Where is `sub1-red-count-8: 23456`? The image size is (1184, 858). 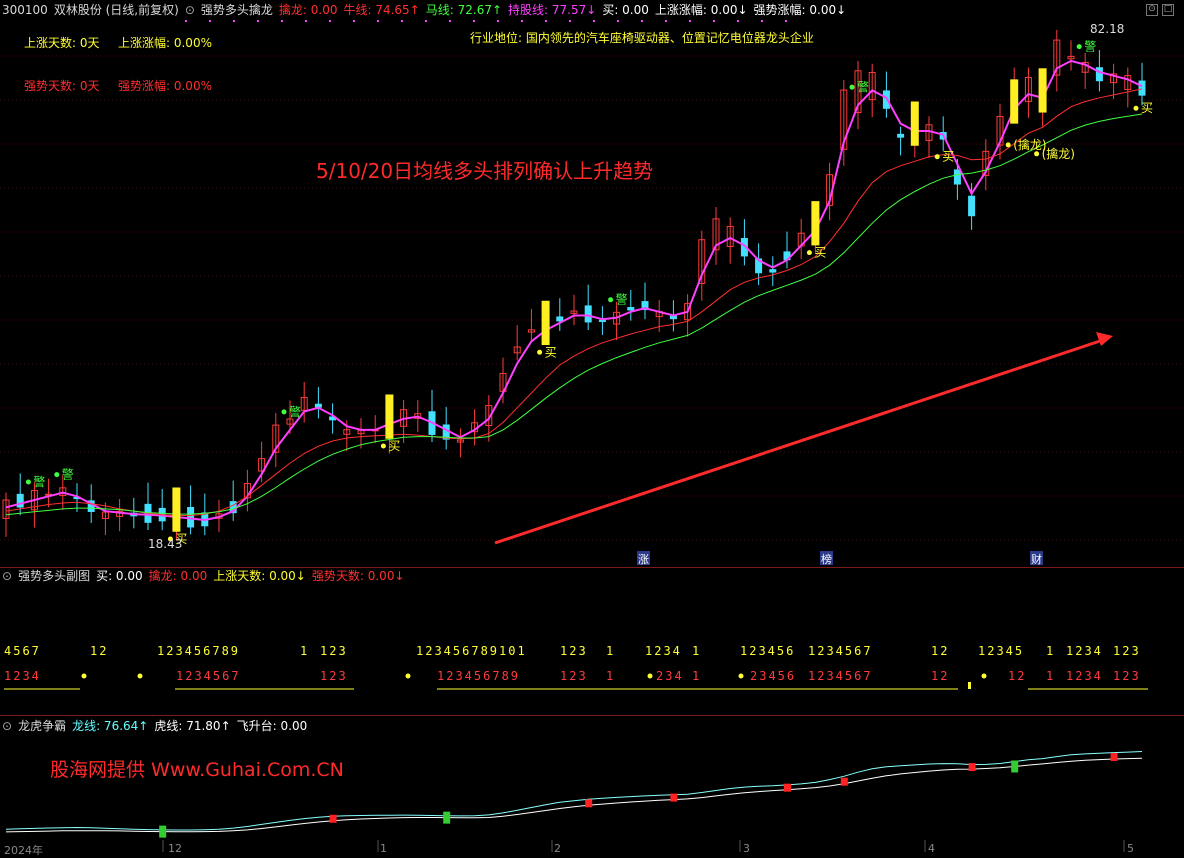
sub1-red-count-8: 23456 is located at coordinates (773, 676).